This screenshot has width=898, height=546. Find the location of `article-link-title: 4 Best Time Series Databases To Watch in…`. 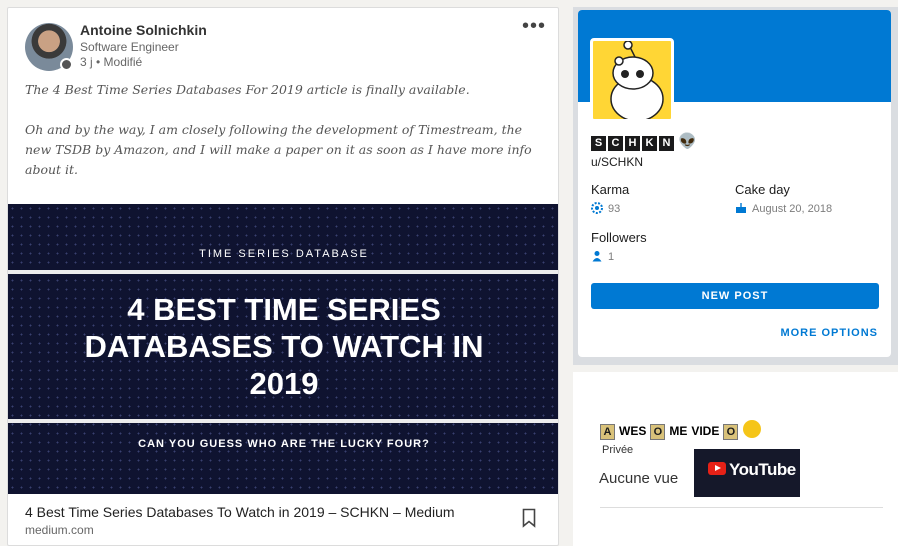

article-link-title: 4 Best Time Series Databases To Watch in… is located at coordinates (240, 512).